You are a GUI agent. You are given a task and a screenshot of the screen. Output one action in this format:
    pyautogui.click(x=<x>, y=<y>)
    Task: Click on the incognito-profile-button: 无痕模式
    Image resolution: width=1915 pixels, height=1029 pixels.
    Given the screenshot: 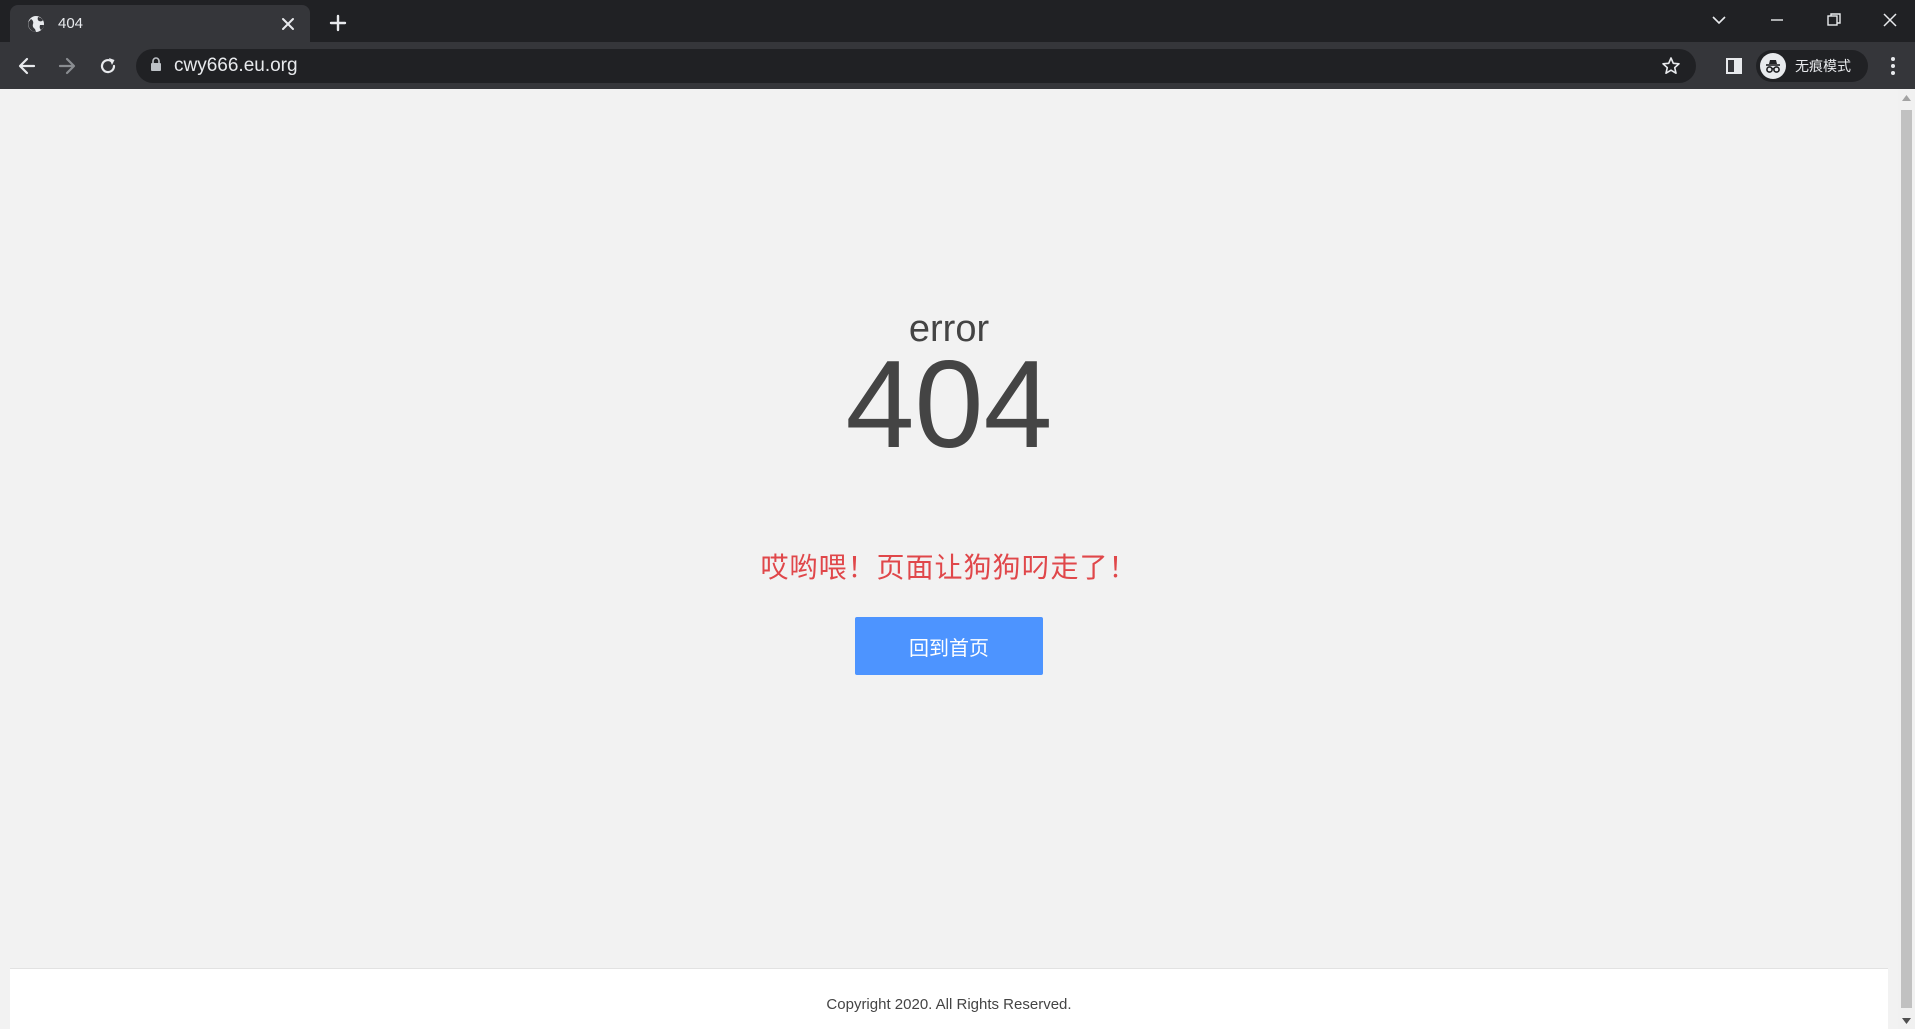 What is the action you would take?
    pyautogui.click(x=1812, y=66)
    